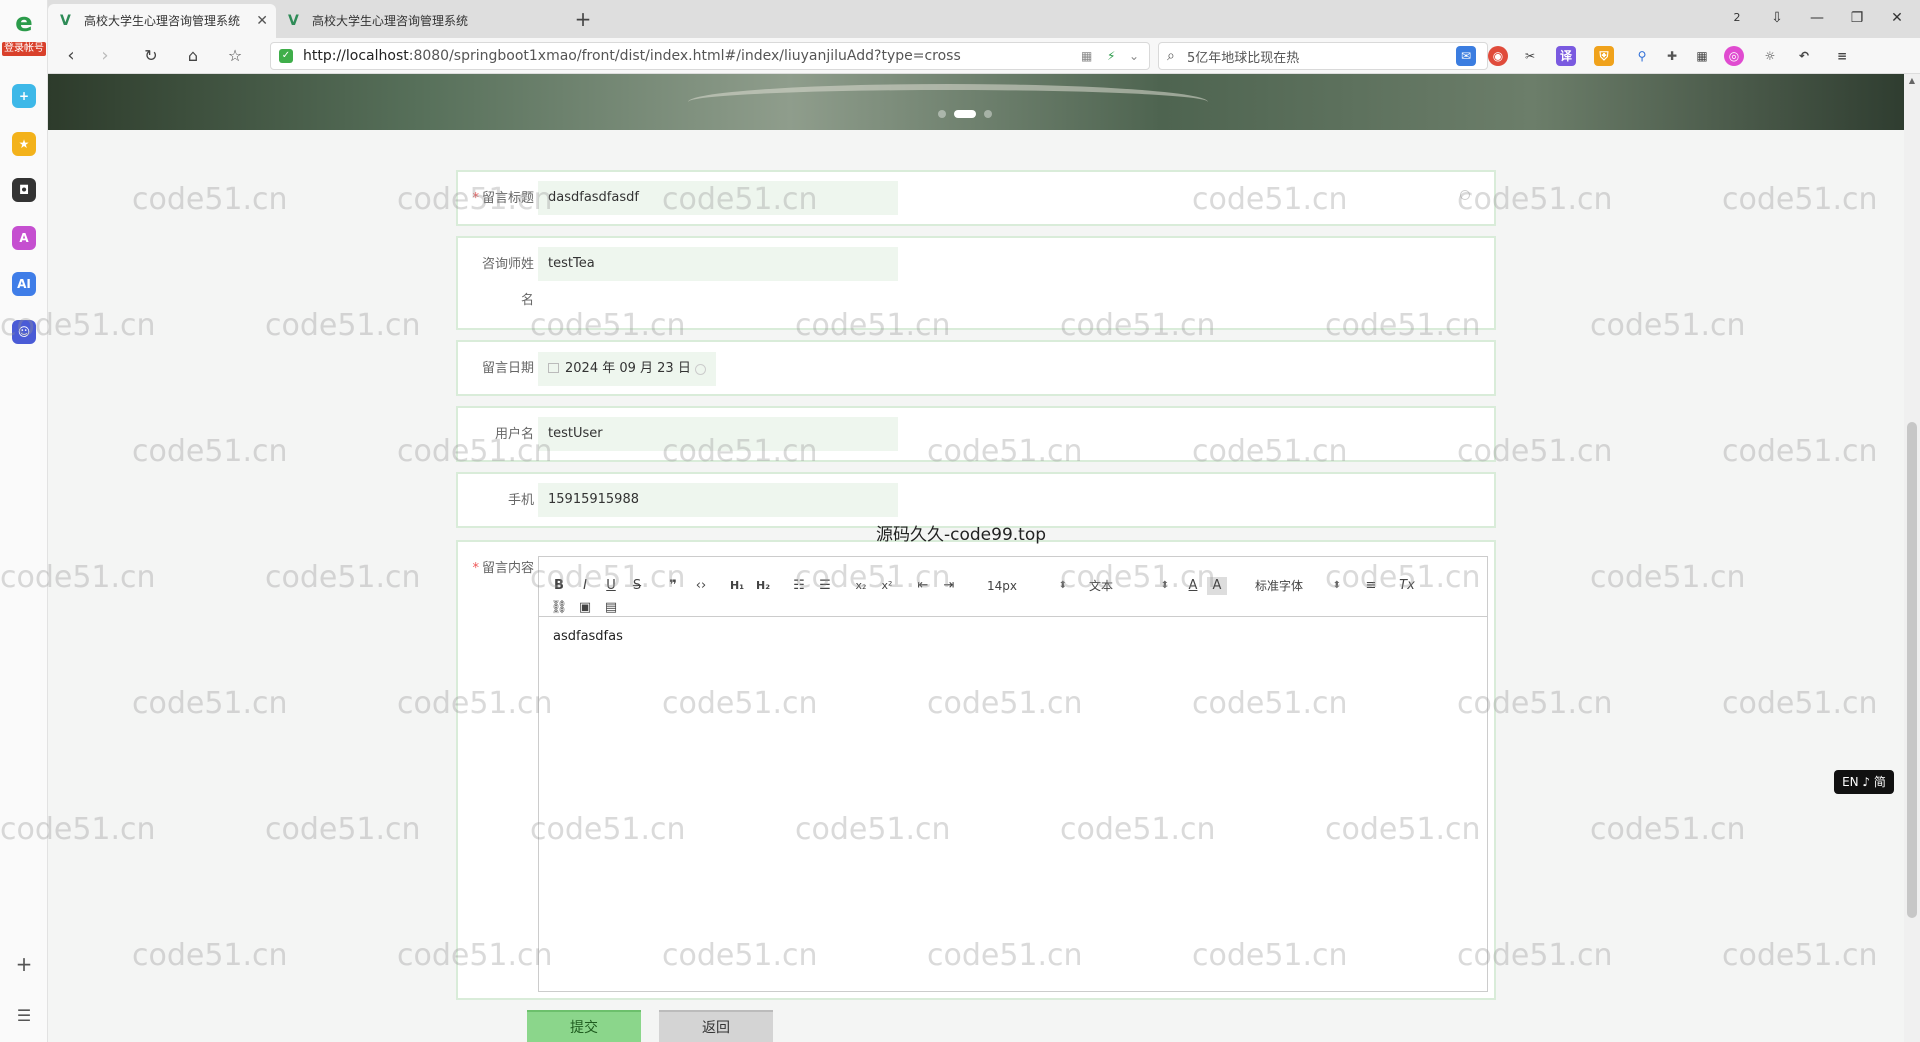 The image size is (1920, 1042). What do you see at coordinates (1912, 670) in the screenshot?
I see `scrollbar-thumb` at bounding box center [1912, 670].